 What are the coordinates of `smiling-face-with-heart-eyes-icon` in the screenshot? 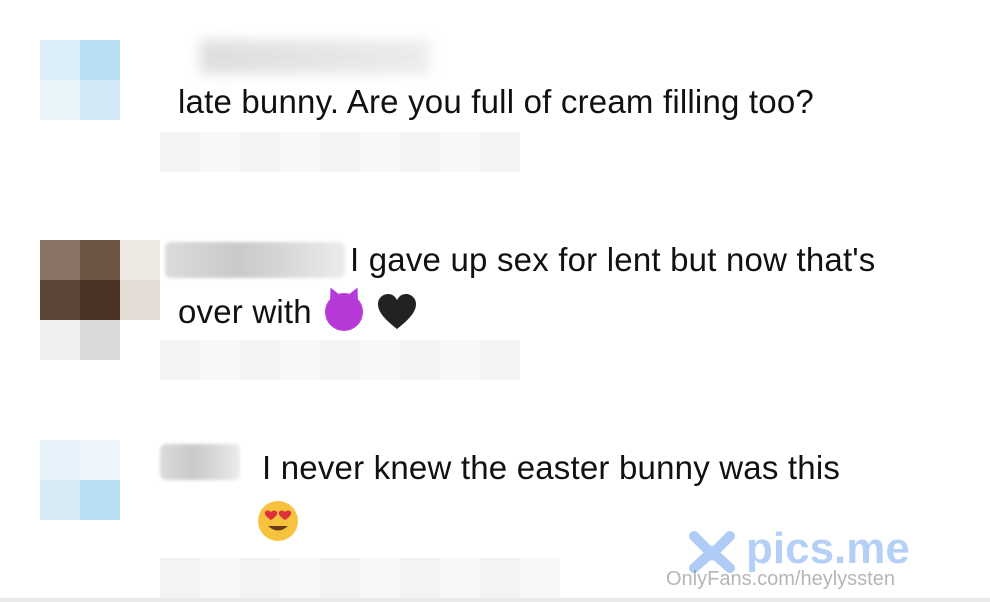 It's located at (278, 521).